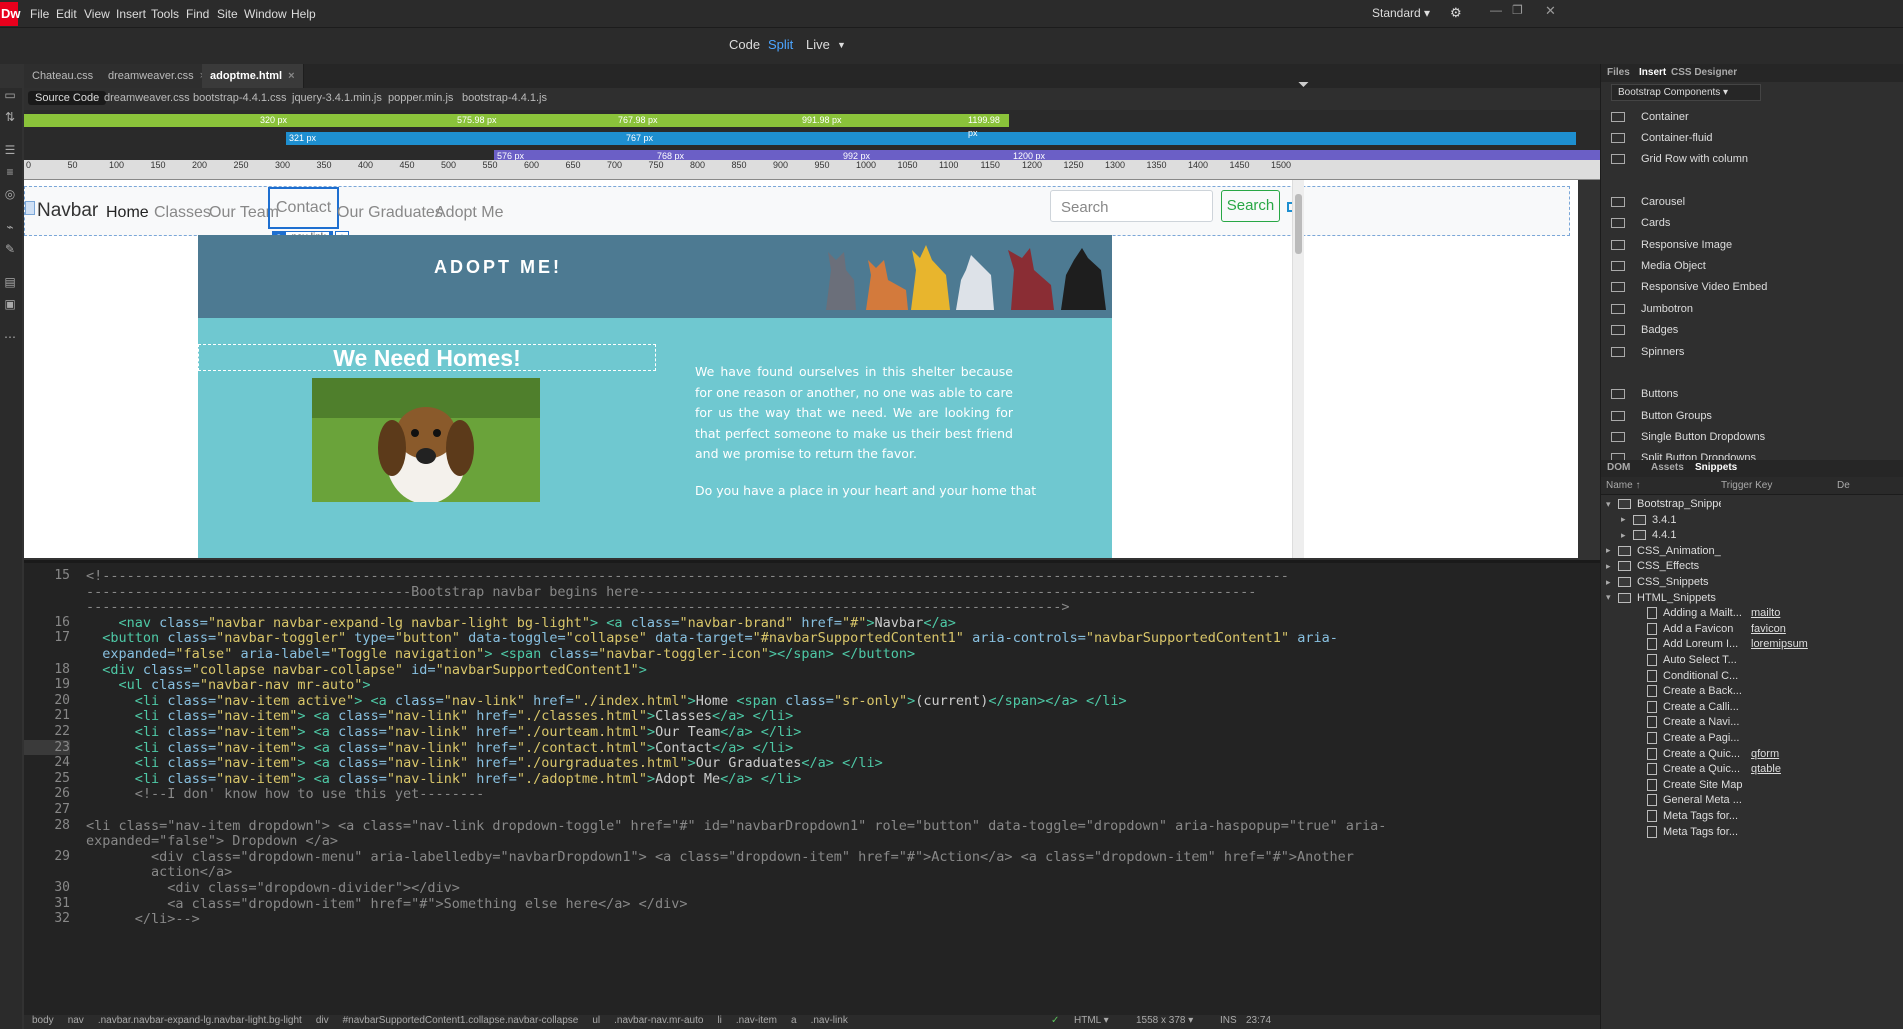 The height and width of the screenshot is (1029, 1903). I want to click on tag-selector-item: .nav-link, so click(829, 1020).